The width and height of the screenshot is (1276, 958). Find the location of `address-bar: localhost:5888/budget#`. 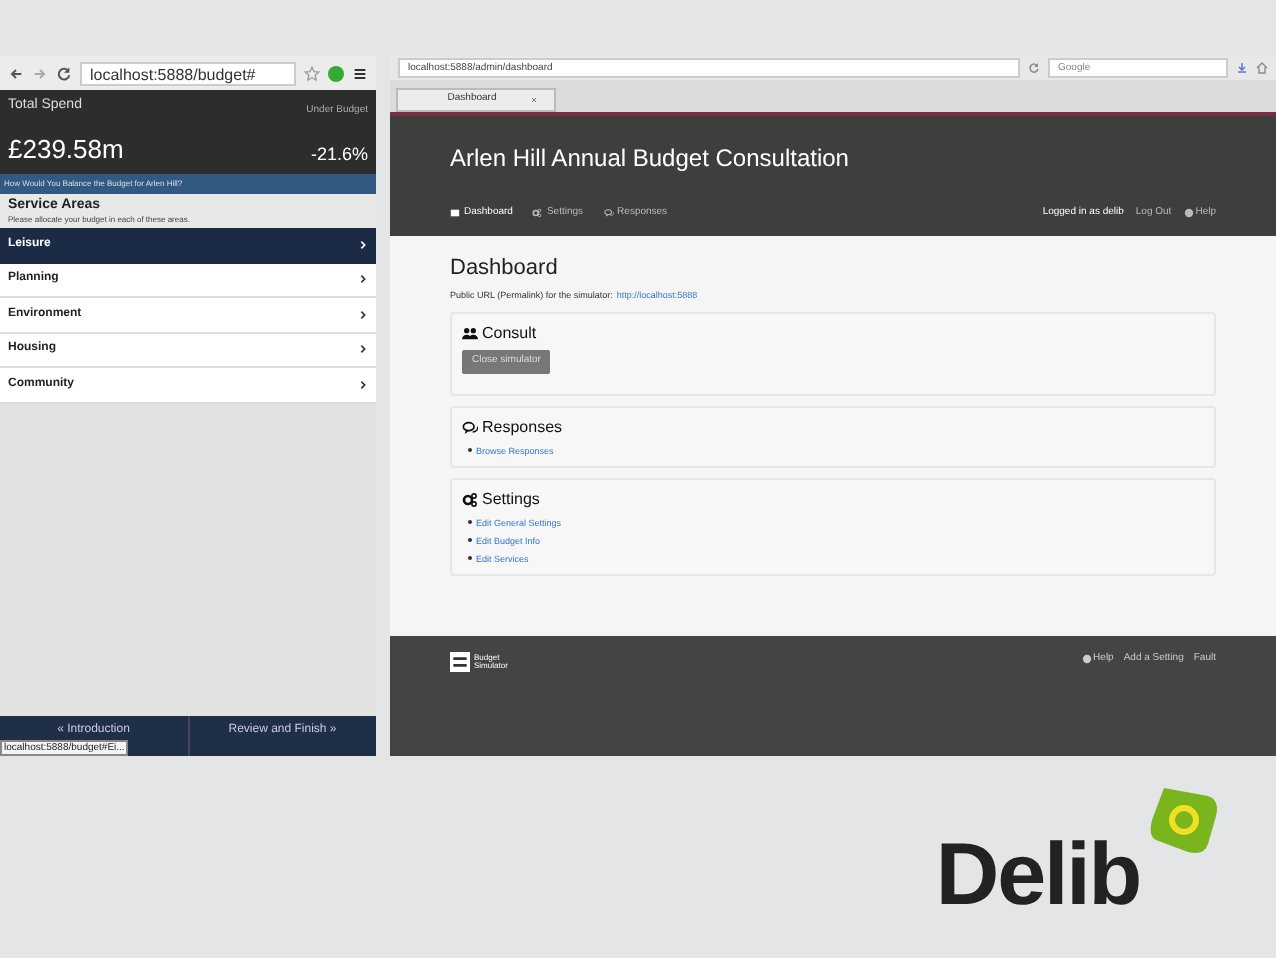

address-bar: localhost:5888/budget# is located at coordinates (188, 73).